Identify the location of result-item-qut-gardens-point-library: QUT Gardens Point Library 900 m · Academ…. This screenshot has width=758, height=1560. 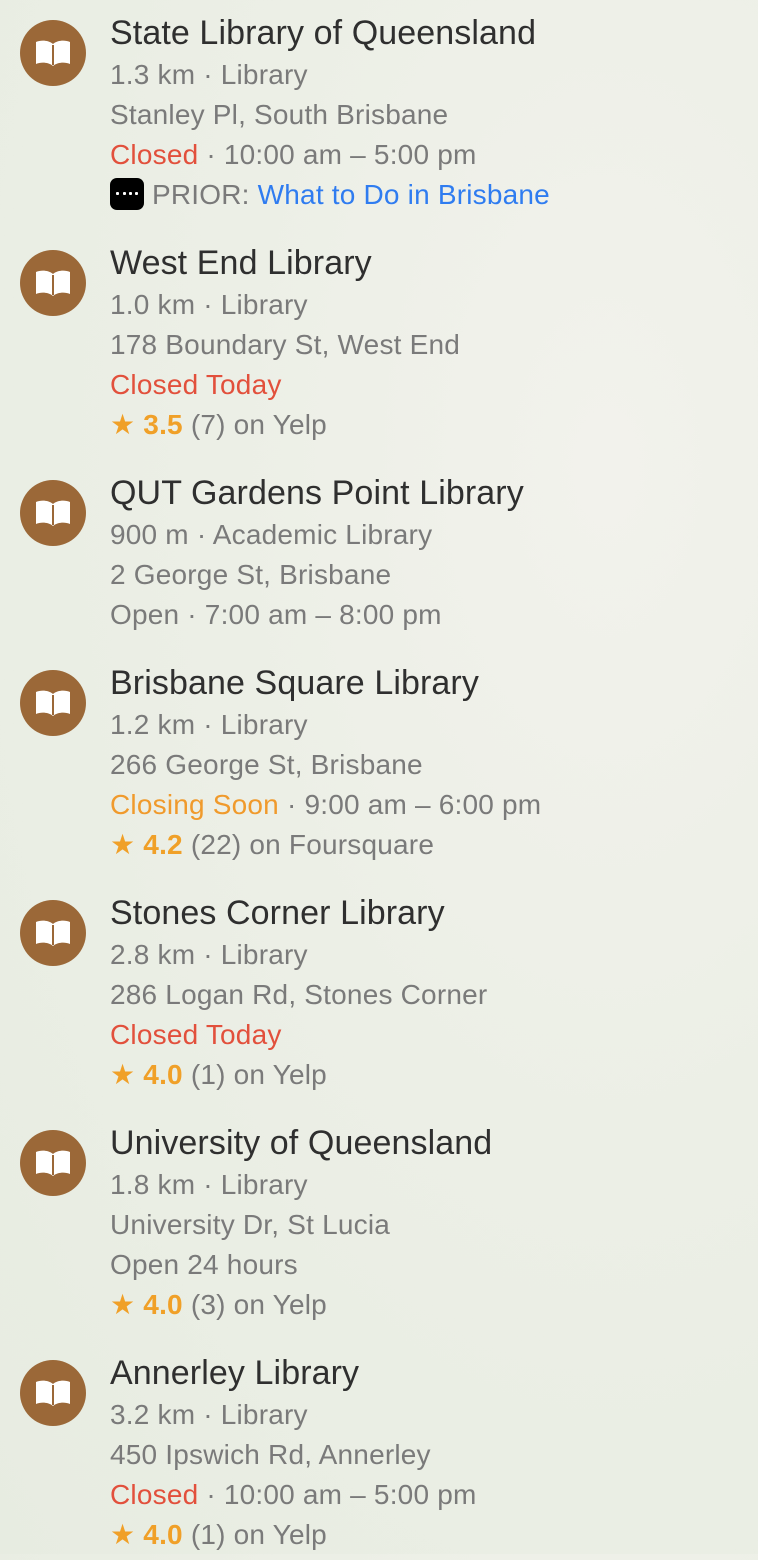
(379, 570).